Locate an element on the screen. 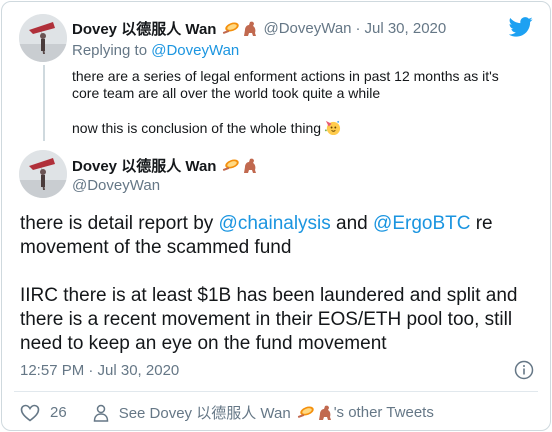 The height and width of the screenshot is (432, 552). tweet-date: Jul 30, 2020 is located at coordinates (406, 28).